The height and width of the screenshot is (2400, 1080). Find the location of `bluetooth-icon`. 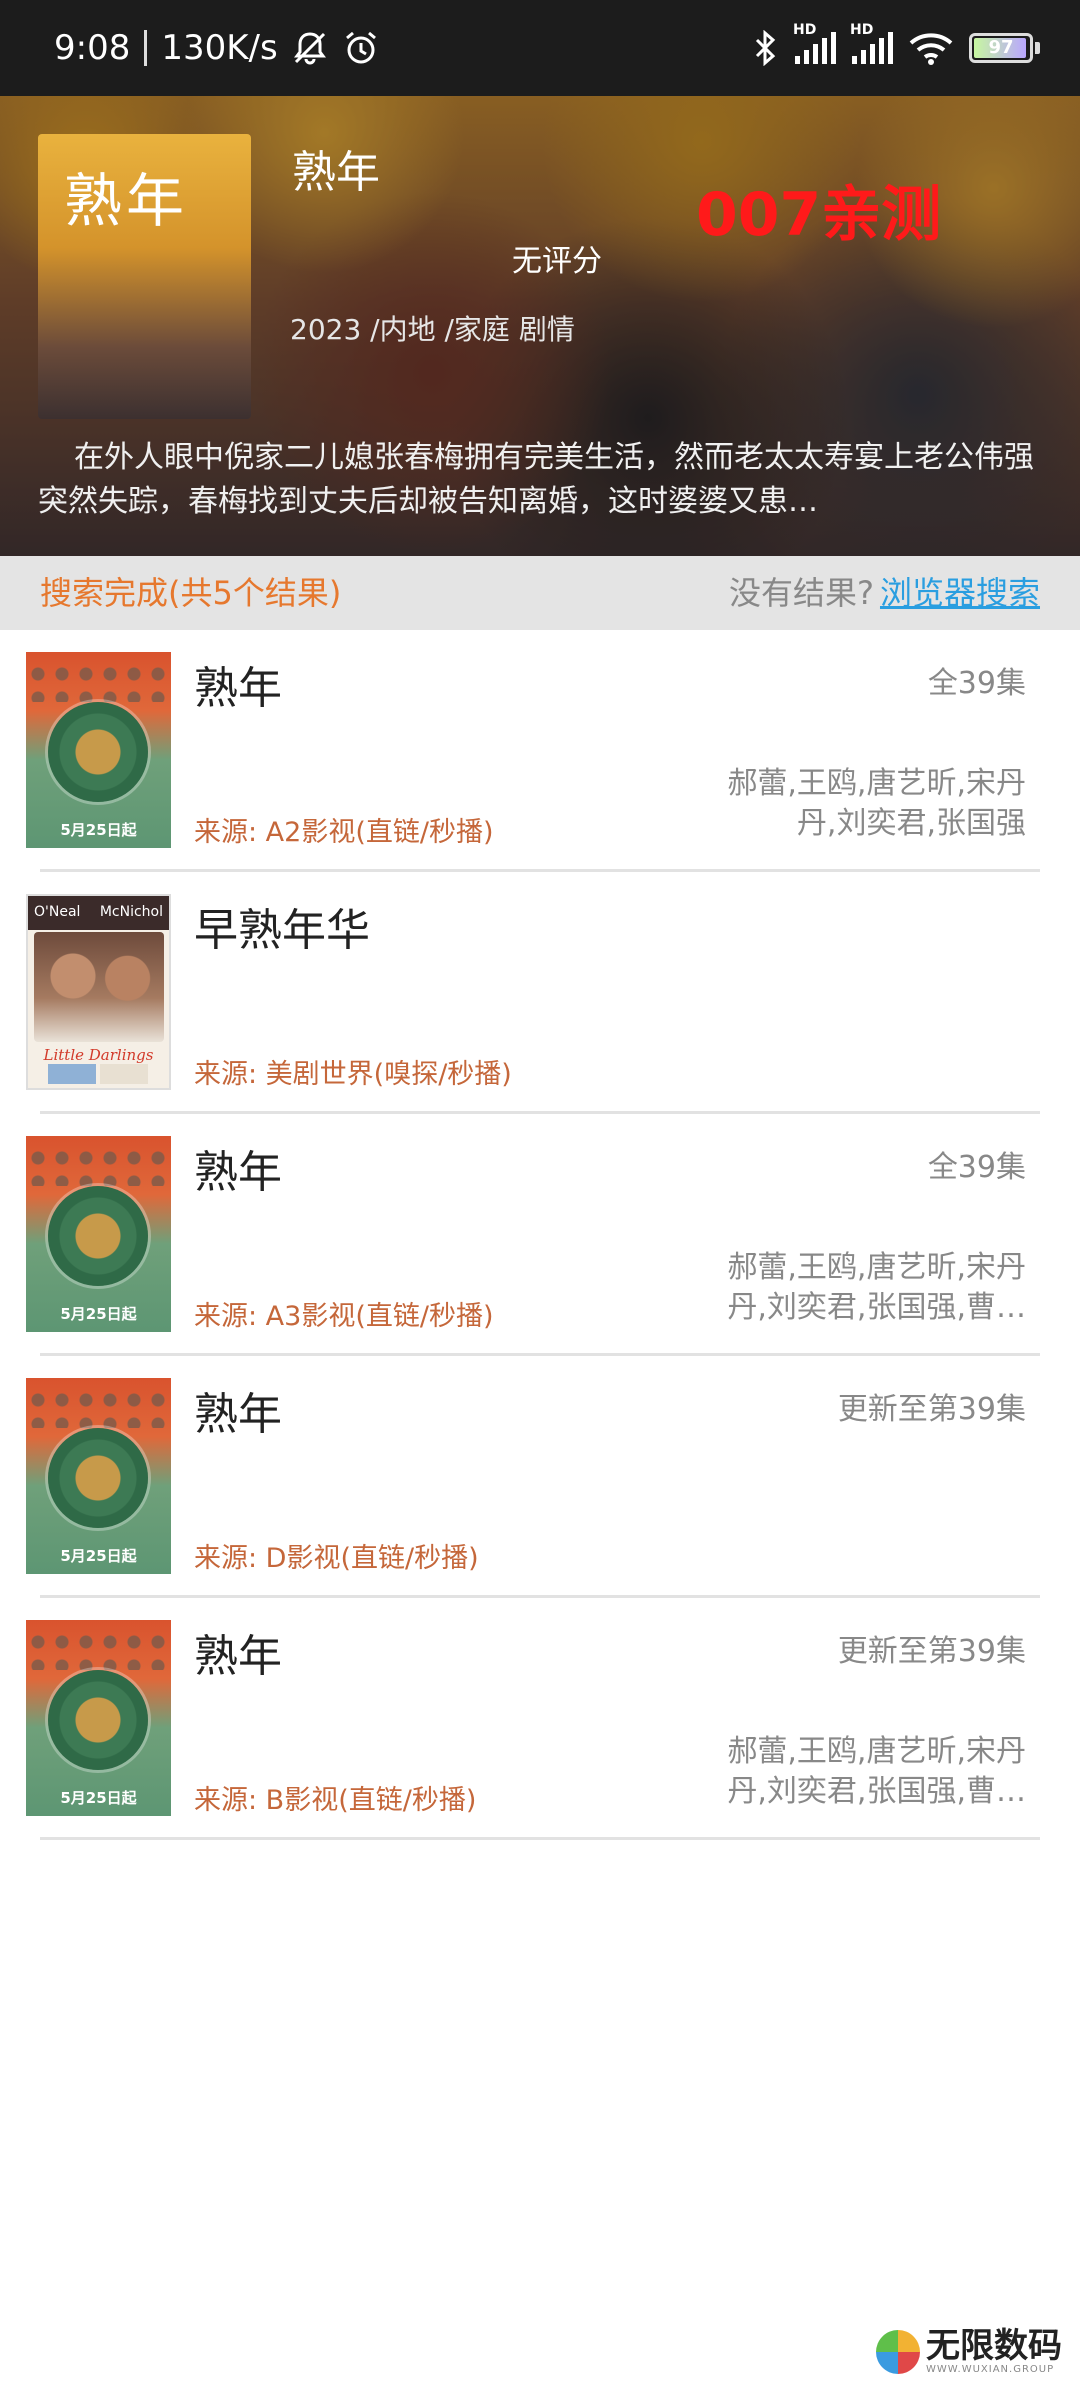

bluetooth-icon is located at coordinates (765, 48).